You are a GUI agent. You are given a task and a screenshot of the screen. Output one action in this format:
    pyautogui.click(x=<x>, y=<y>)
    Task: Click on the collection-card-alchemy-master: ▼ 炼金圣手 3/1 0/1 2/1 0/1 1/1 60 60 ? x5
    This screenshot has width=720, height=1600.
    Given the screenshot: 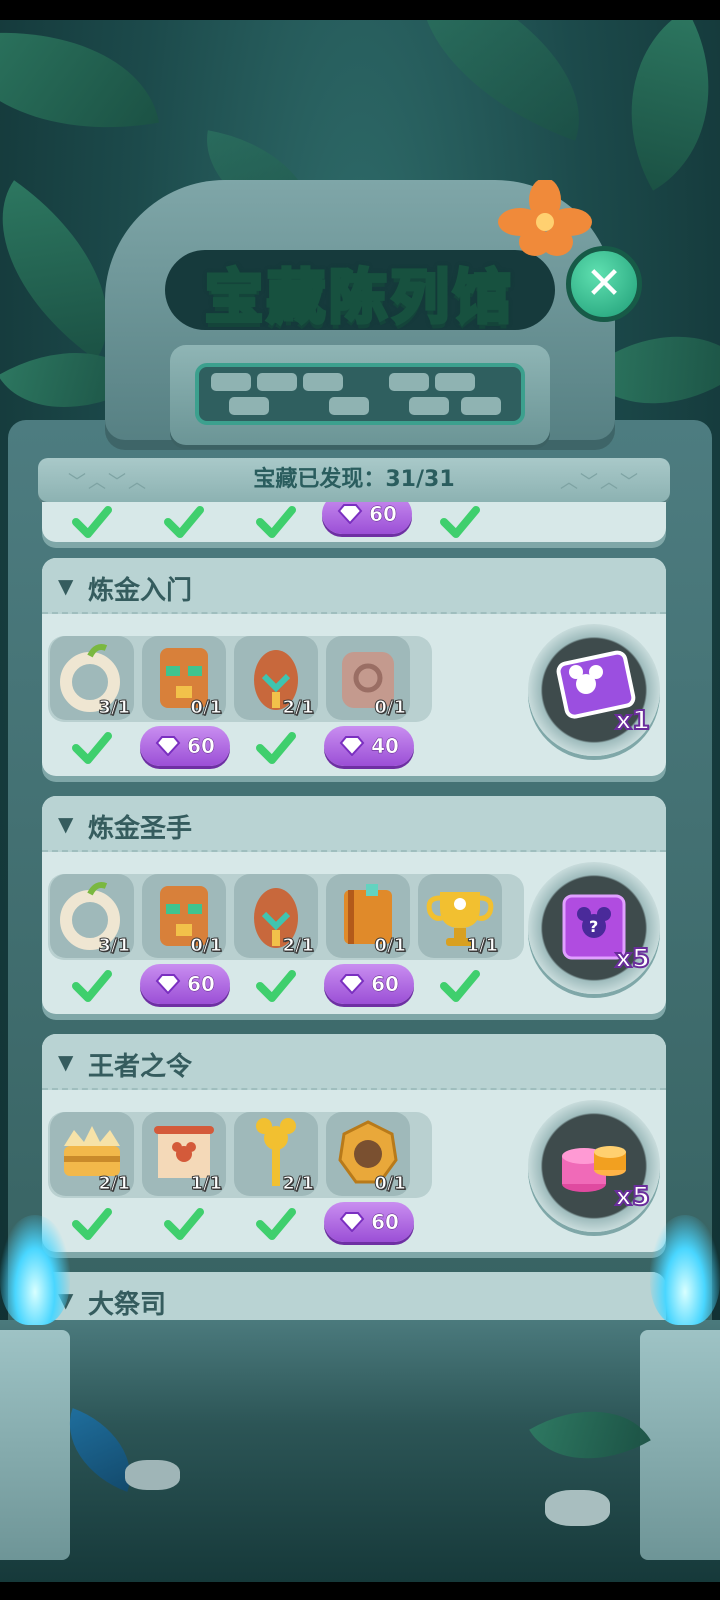 What is the action you would take?
    pyautogui.click(x=354, y=905)
    